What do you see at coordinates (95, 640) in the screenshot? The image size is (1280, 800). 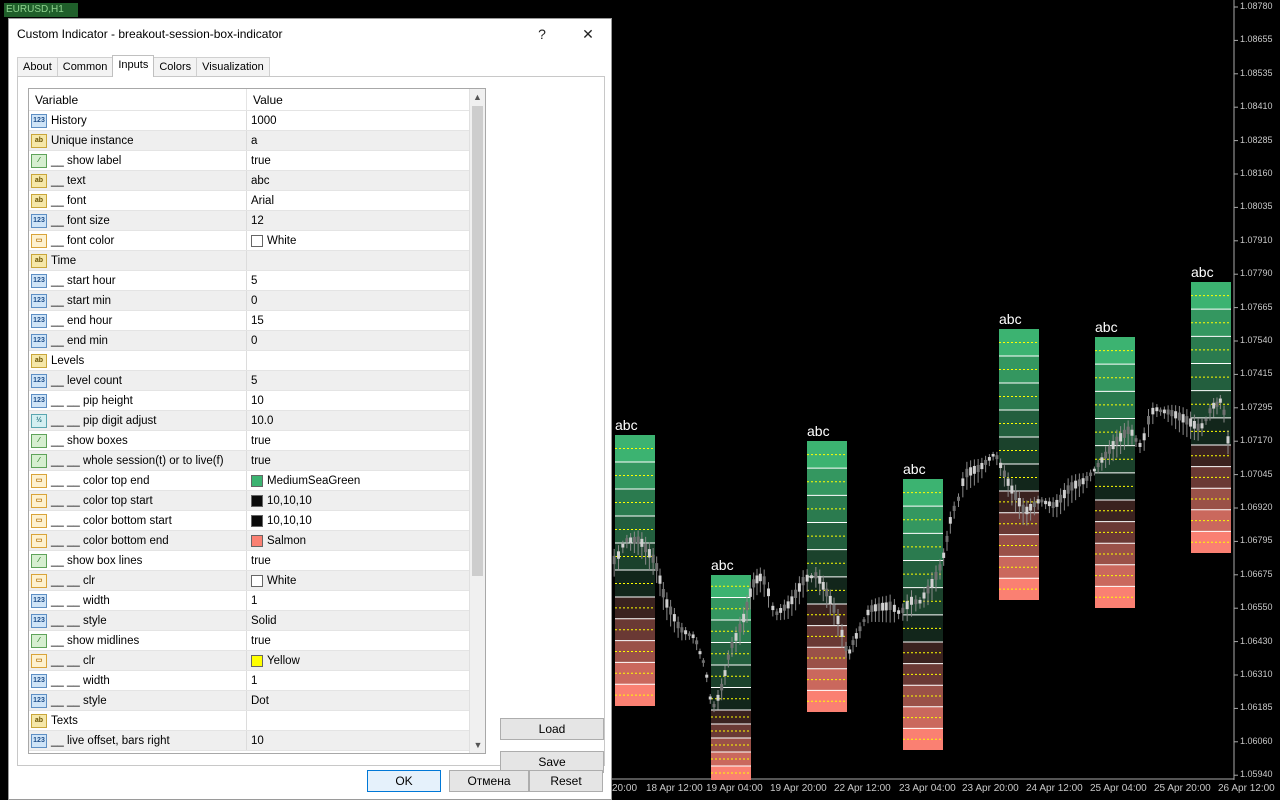 I see `input-variable-label: __ show midlines` at bounding box center [95, 640].